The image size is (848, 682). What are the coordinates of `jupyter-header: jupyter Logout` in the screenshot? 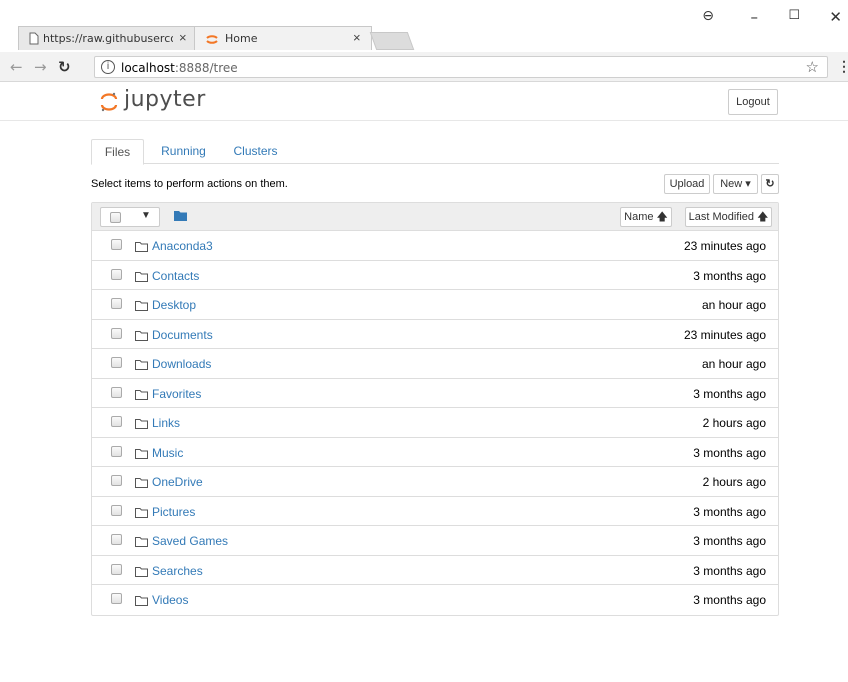 It's located at (424, 102).